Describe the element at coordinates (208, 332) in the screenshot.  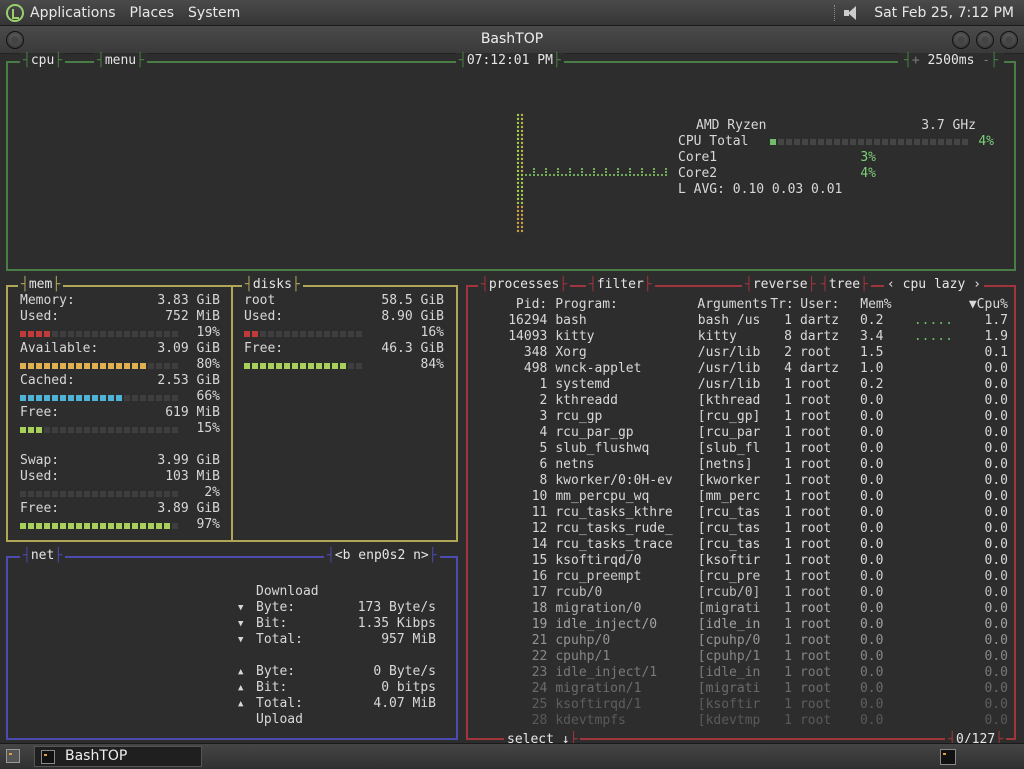
I see `mem-used-pct: 19%` at that location.